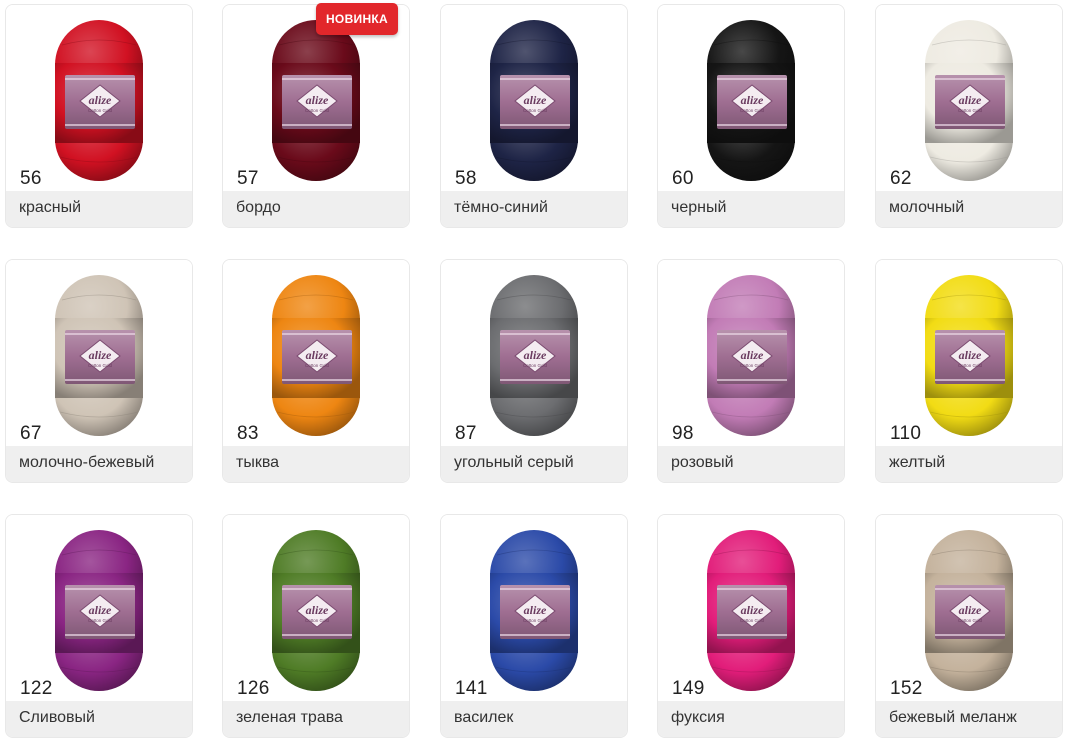 The image size is (1071, 743). I want to click on color-number: 57, so click(248, 178).